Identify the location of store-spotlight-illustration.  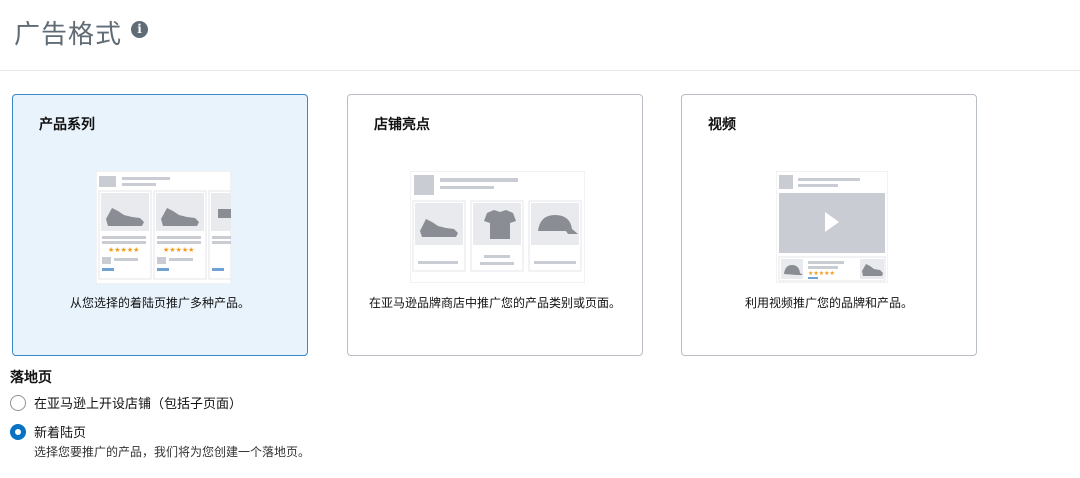
(497, 227).